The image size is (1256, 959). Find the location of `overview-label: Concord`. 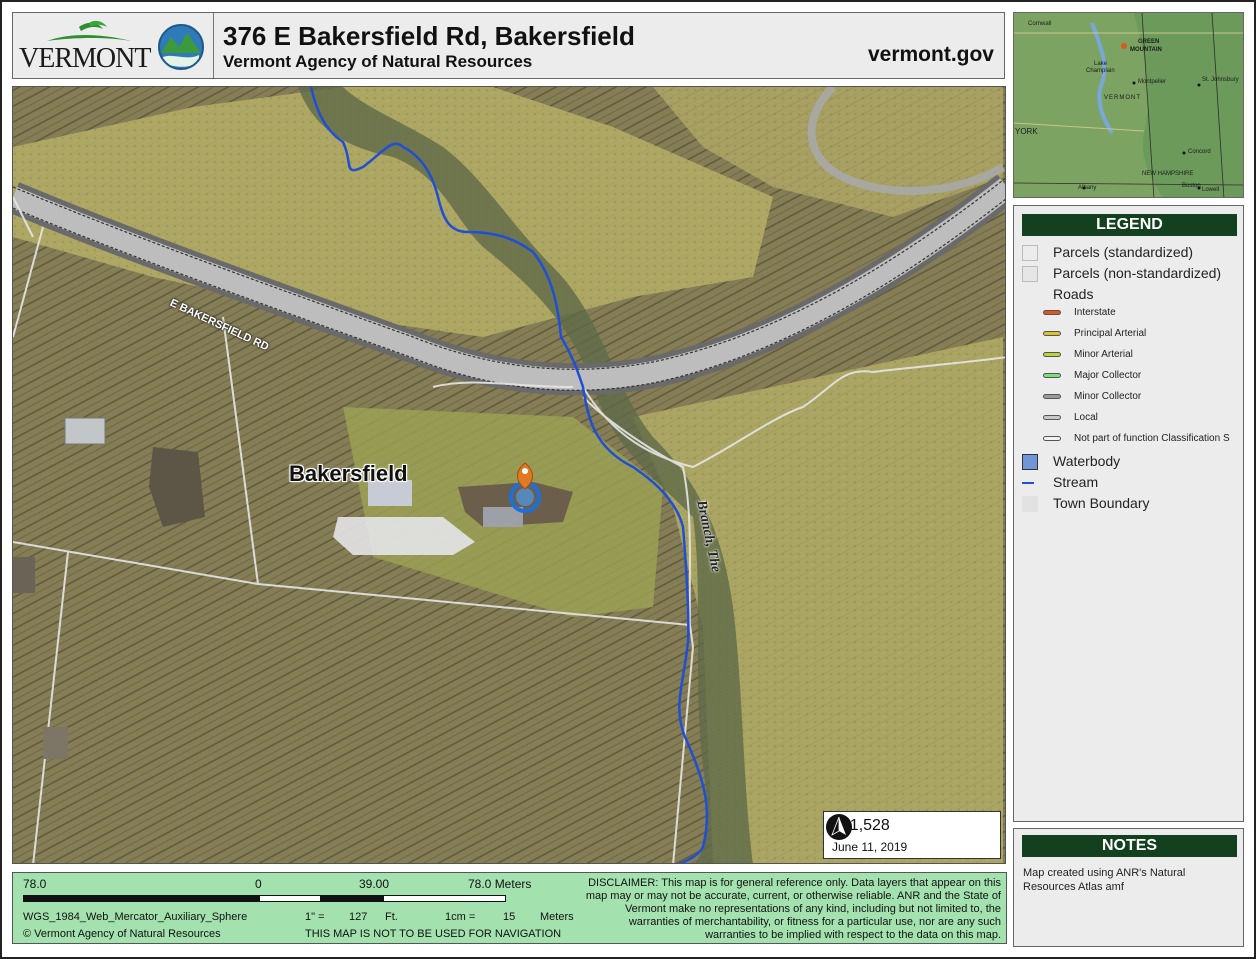

overview-label: Concord is located at coordinates (1199, 152).